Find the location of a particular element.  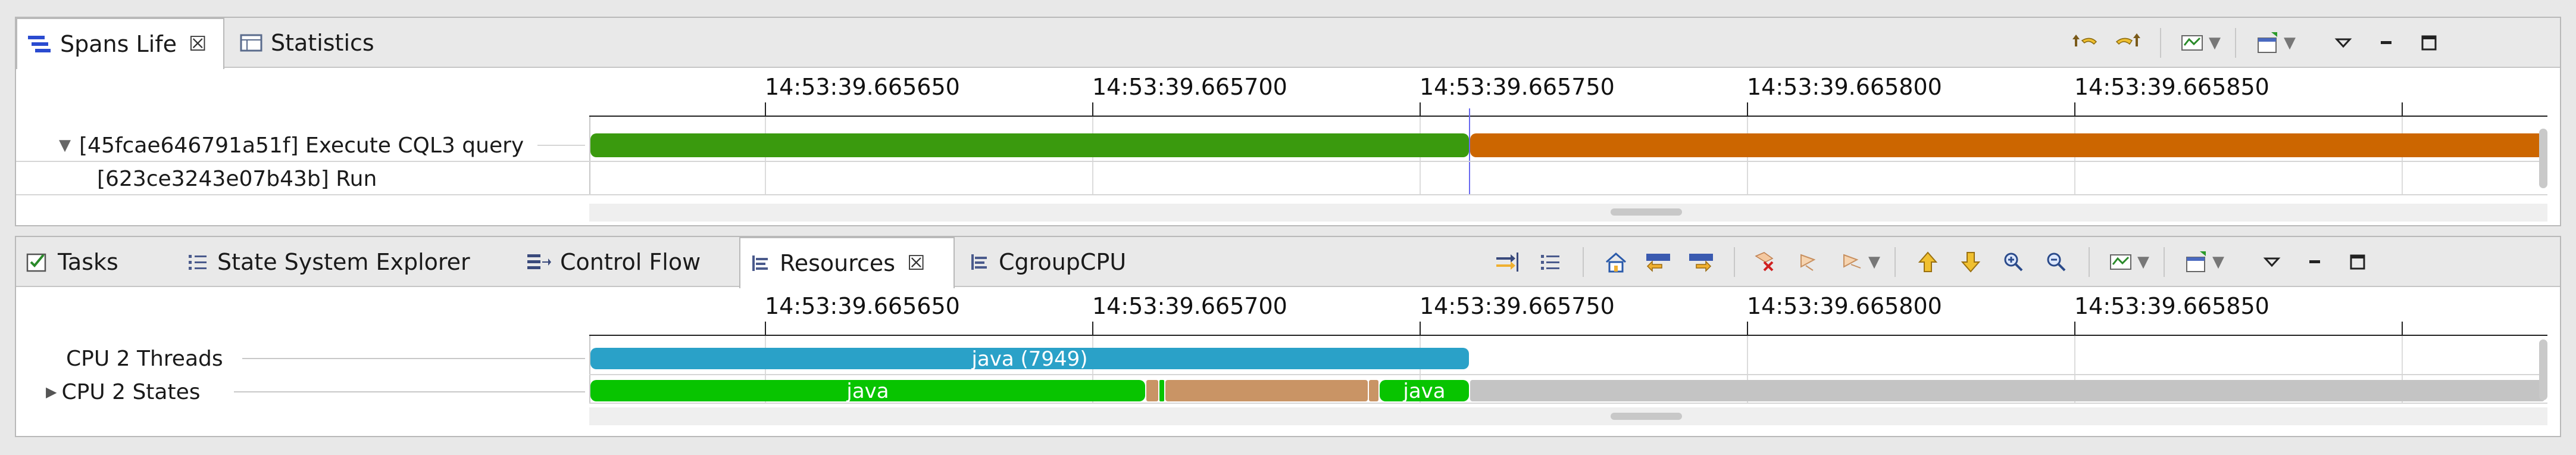

tab-tasks-label: Tasks is located at coordinates (88, 262).